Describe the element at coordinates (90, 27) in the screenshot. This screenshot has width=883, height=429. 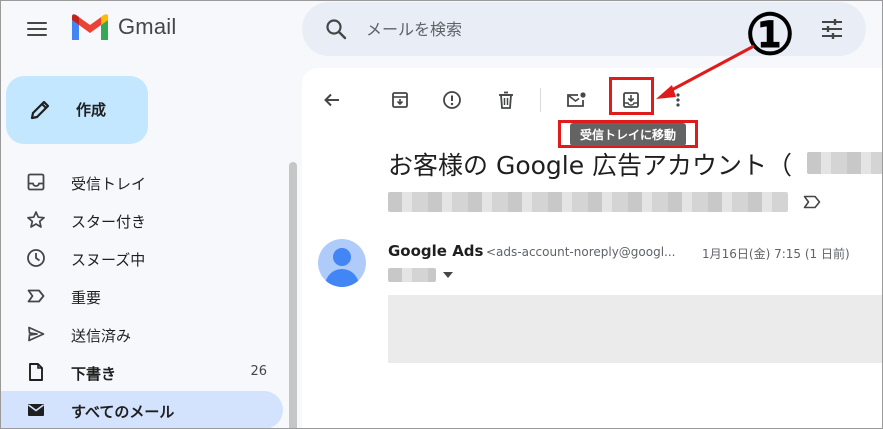
I see `gmail-m-icon` at that location.